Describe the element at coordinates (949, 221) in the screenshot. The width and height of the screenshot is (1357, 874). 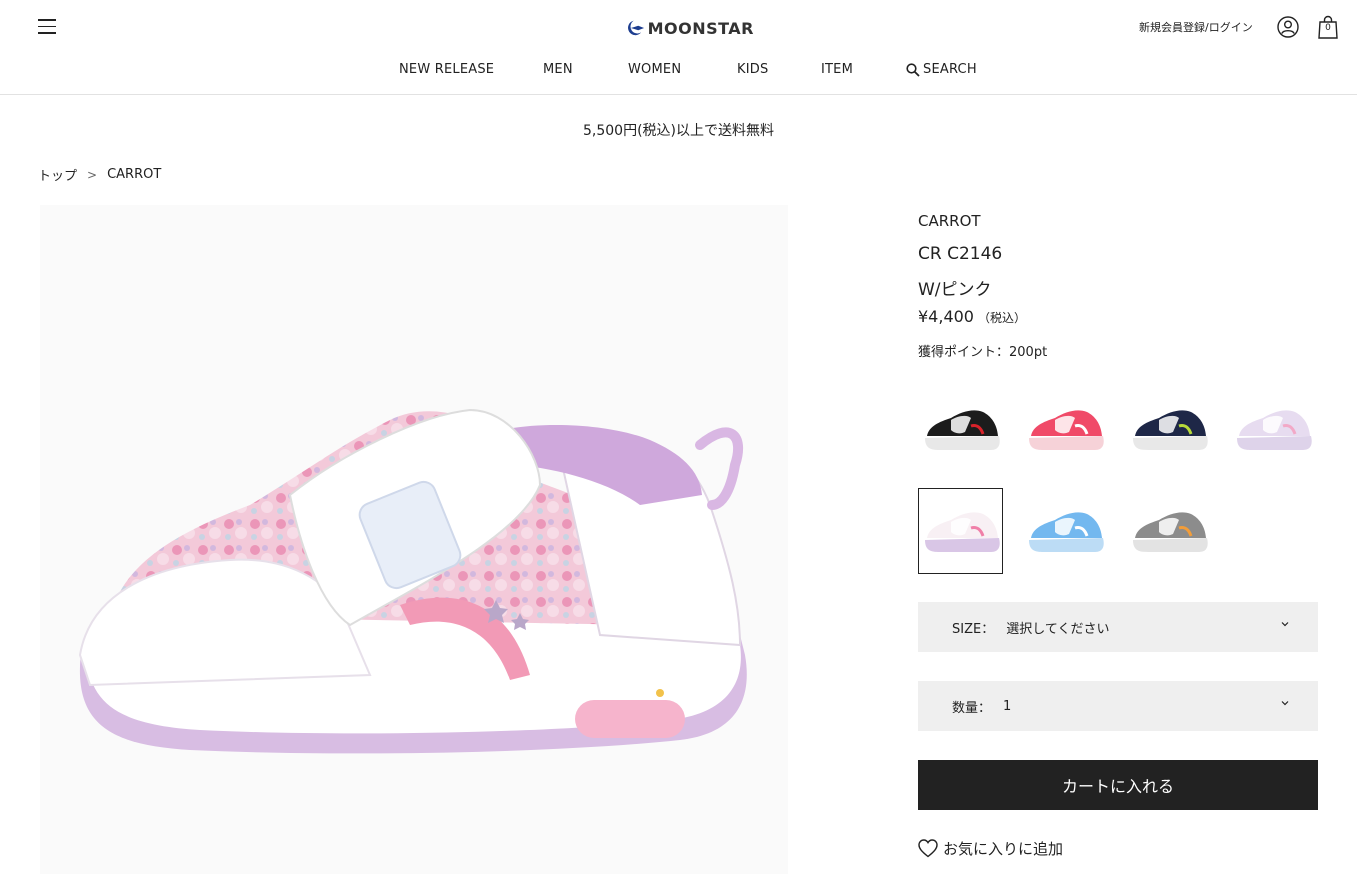
I see `product-brand: CARROT` at that location.